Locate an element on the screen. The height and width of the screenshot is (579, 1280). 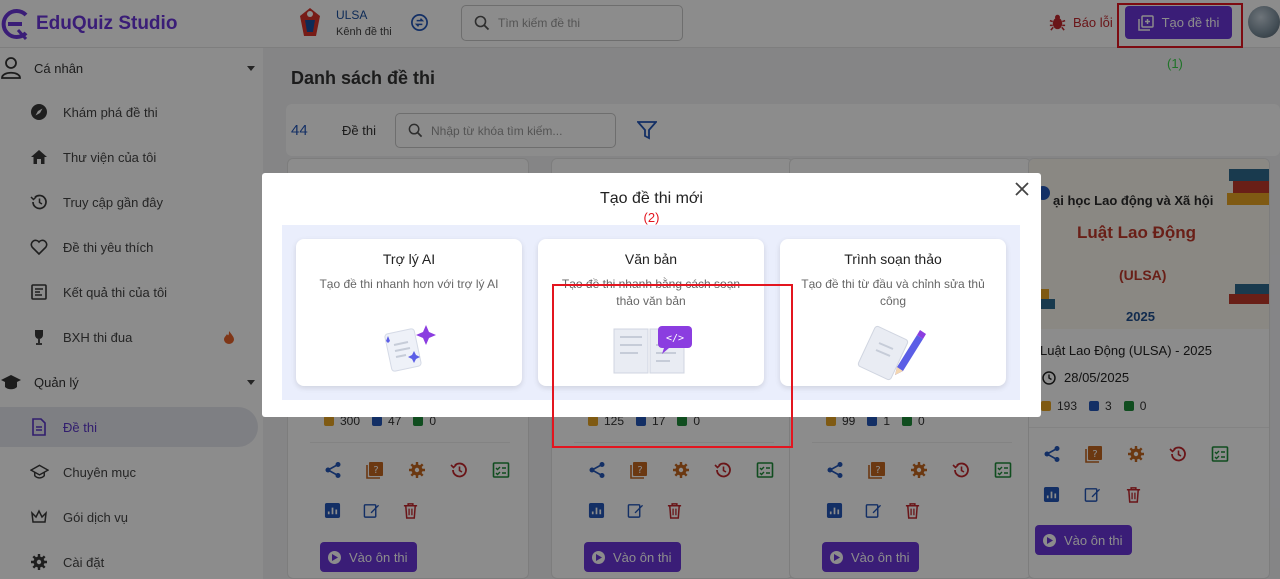
modal-title: Tạo đề thi mới is located at coordinates (651, 198).